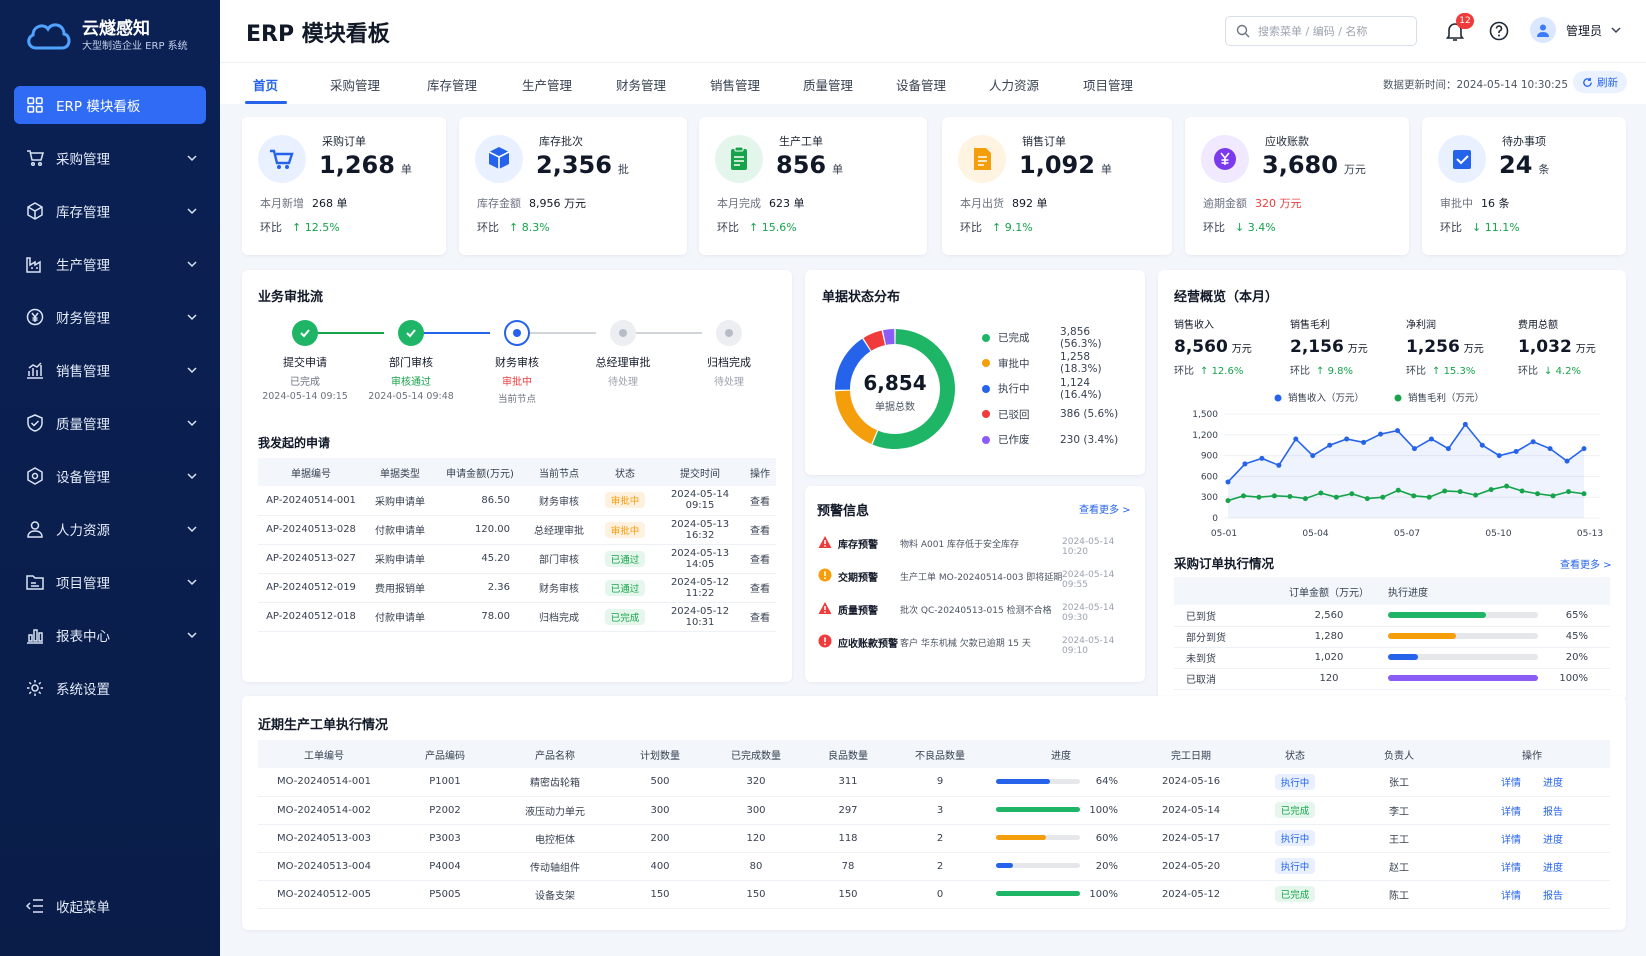  I want to click on tab-finance: 财务管理, so click(641, 84).